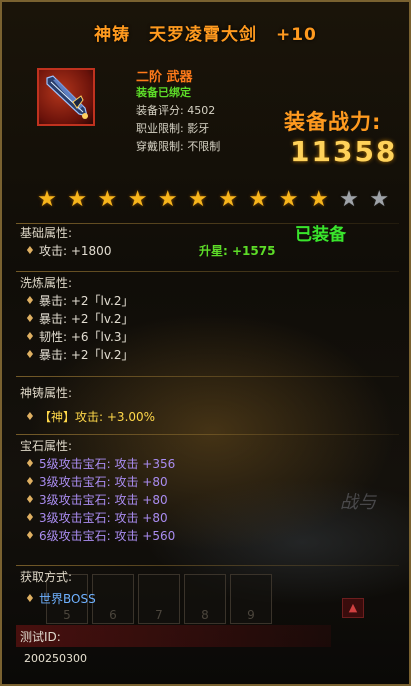  I want to click on wear-limit: 穿戴限制: 不限制, so click(178, 146).